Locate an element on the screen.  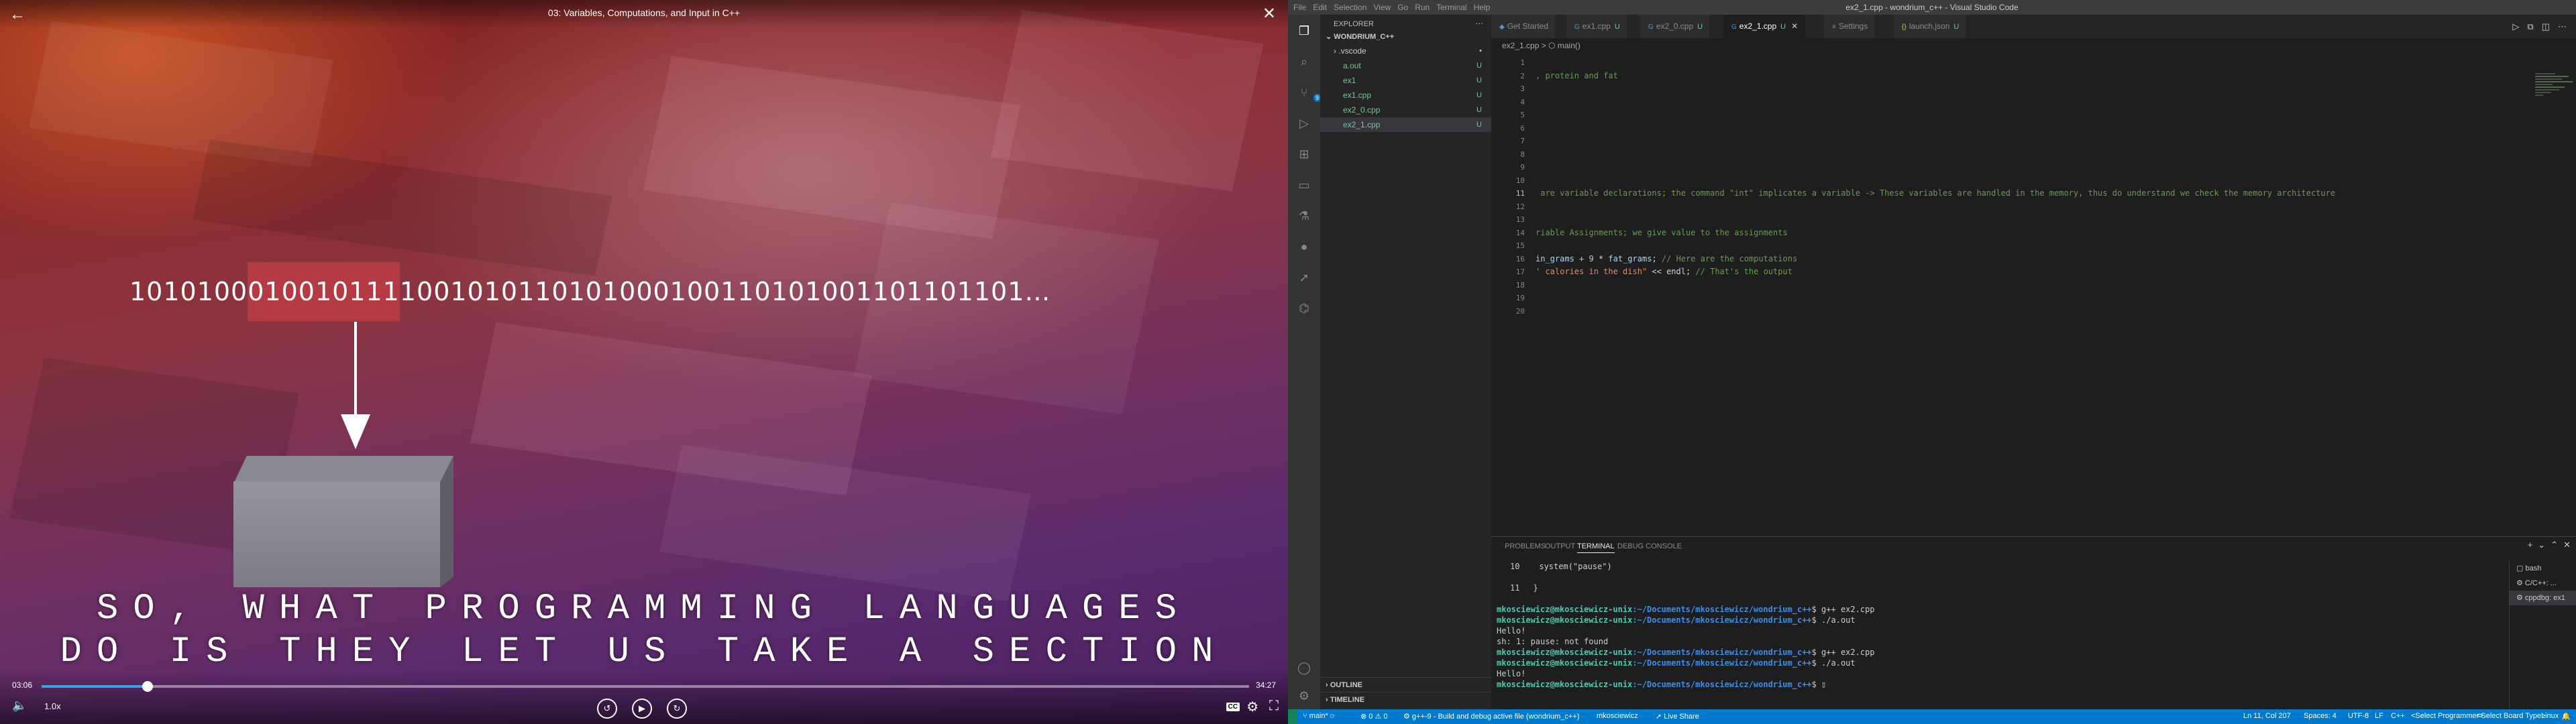
live-share-button: ➚ Live Share is located at coordinates (1677, 717).